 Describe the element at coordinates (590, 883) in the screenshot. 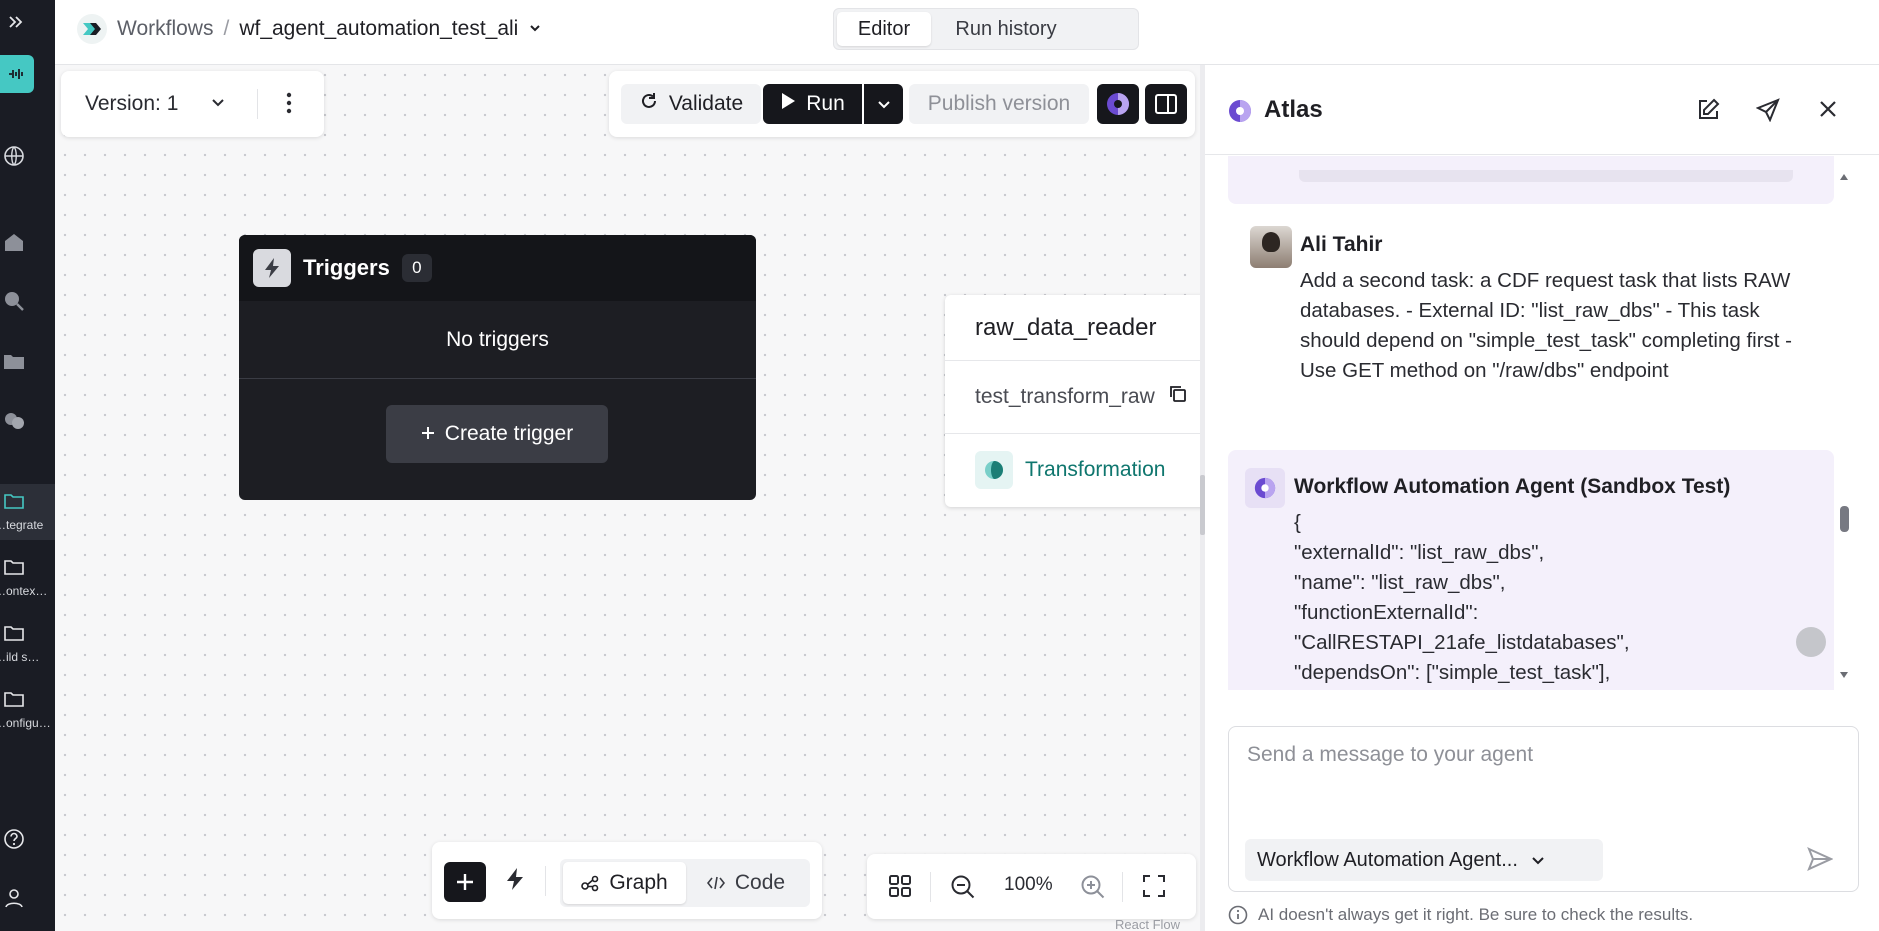

I see `graph-icon` at that location.